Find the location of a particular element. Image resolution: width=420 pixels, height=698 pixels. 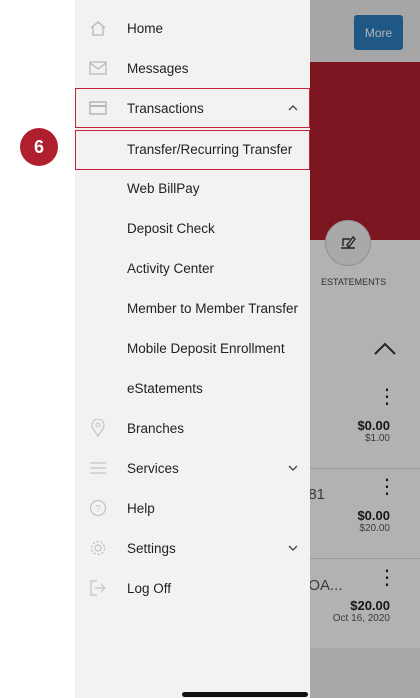

menu-item-messages: Messages is located at coordinates (192, 68).